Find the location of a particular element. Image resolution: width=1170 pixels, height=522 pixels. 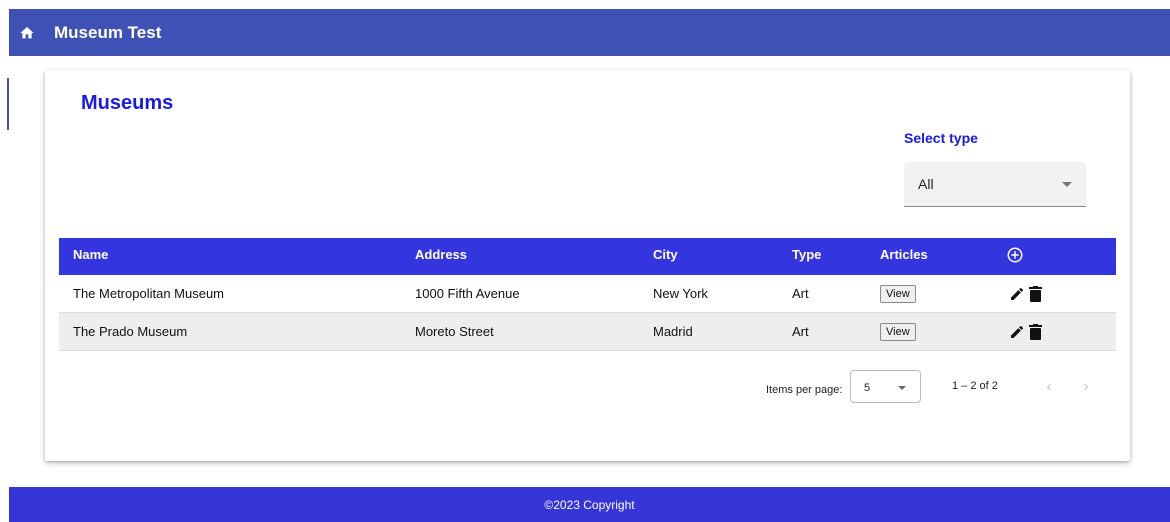

type-select-value: All is located at coordinates (926, 184).